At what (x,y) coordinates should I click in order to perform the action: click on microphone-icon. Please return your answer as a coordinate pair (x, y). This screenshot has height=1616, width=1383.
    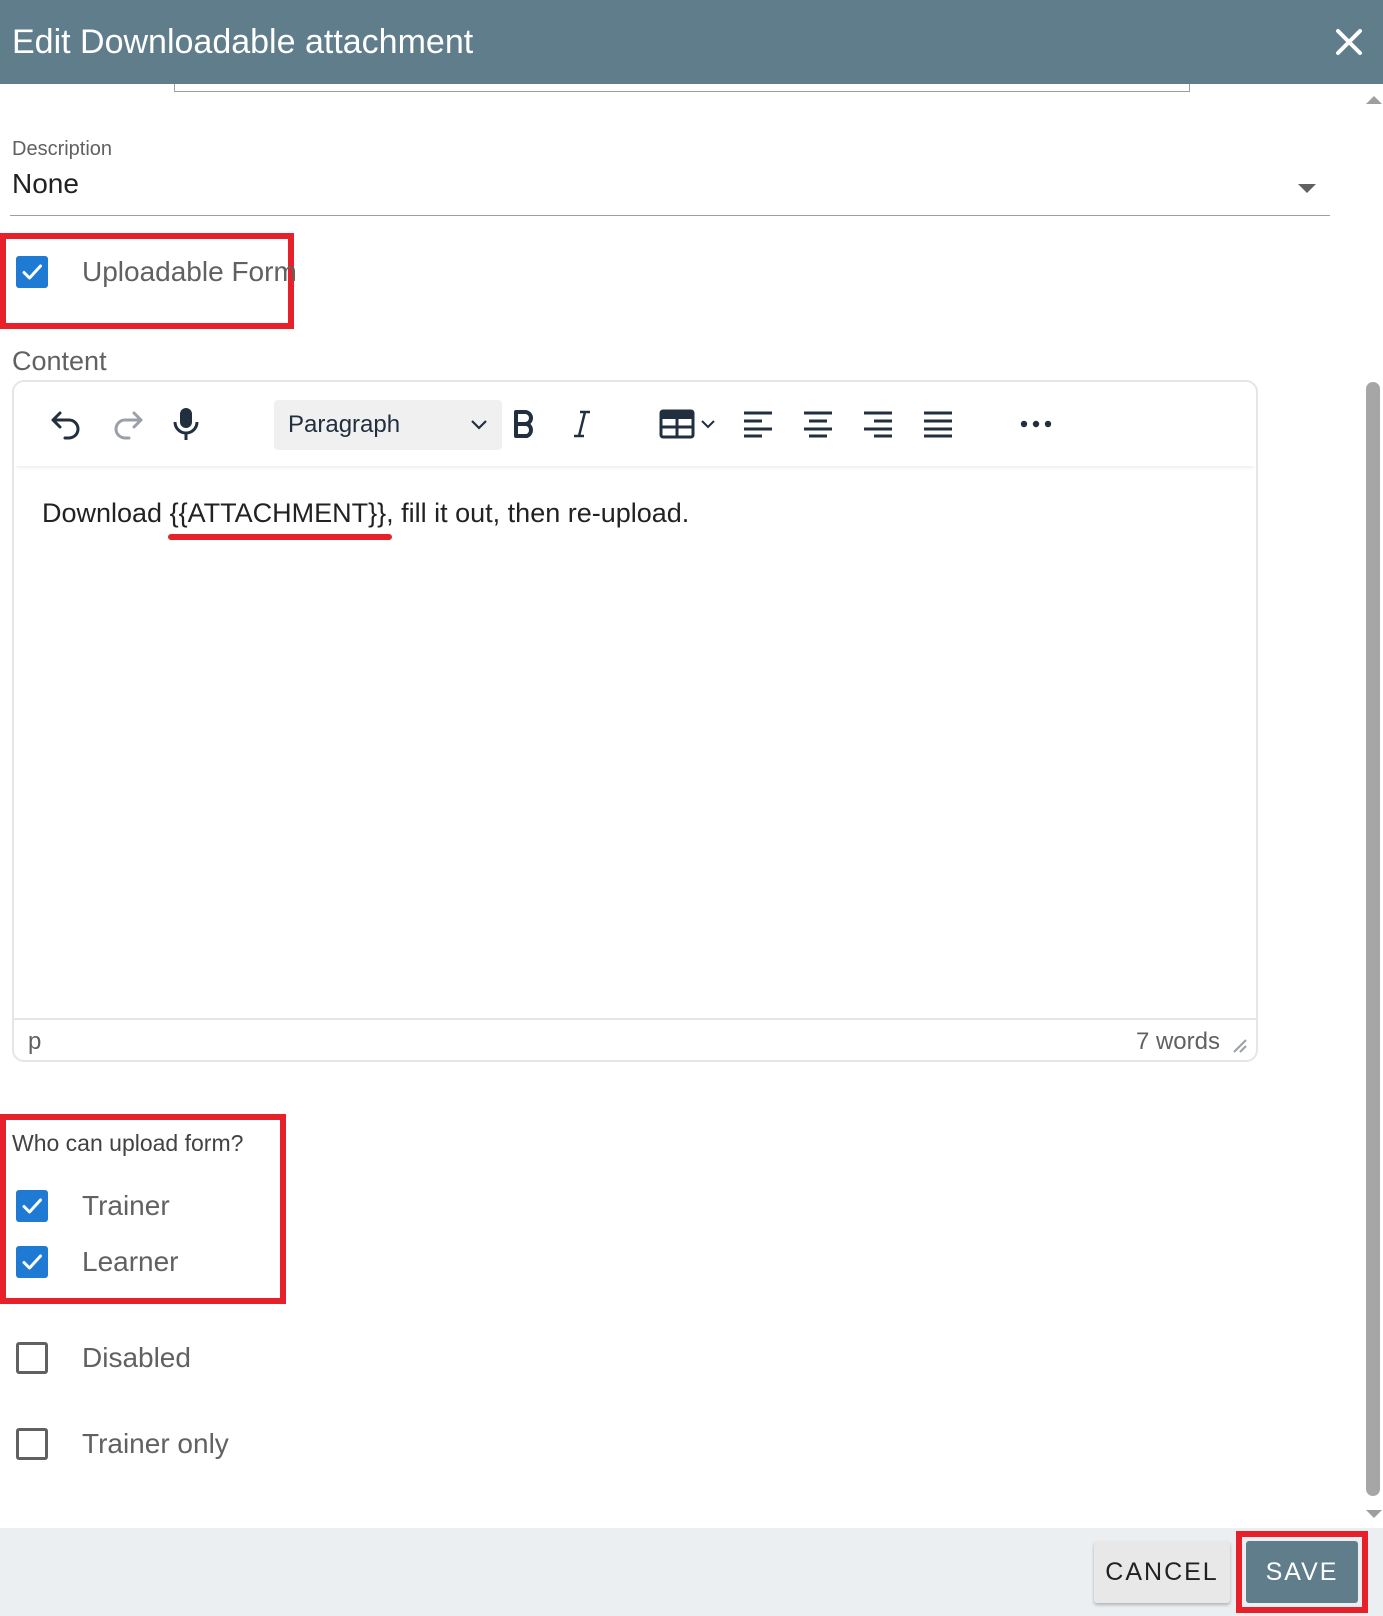
    Looking at the image, I should click on (186, 424).